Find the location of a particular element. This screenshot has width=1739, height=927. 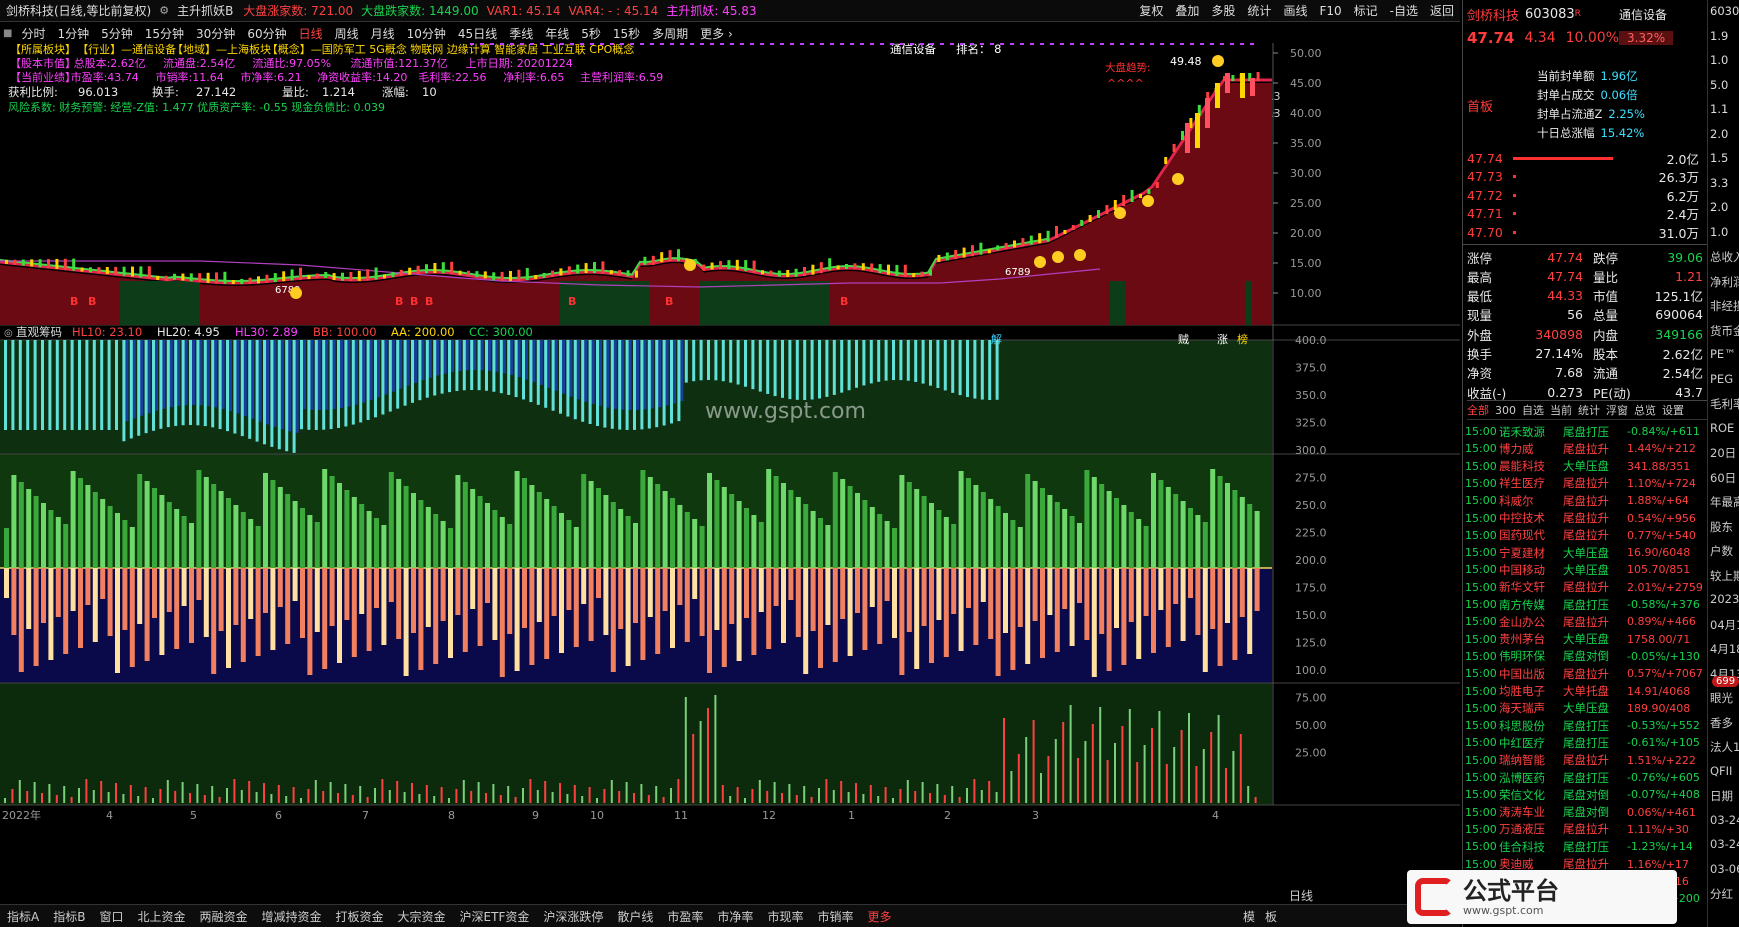

period-tab-5: 60分钟 is located at coordinates (266, 33).